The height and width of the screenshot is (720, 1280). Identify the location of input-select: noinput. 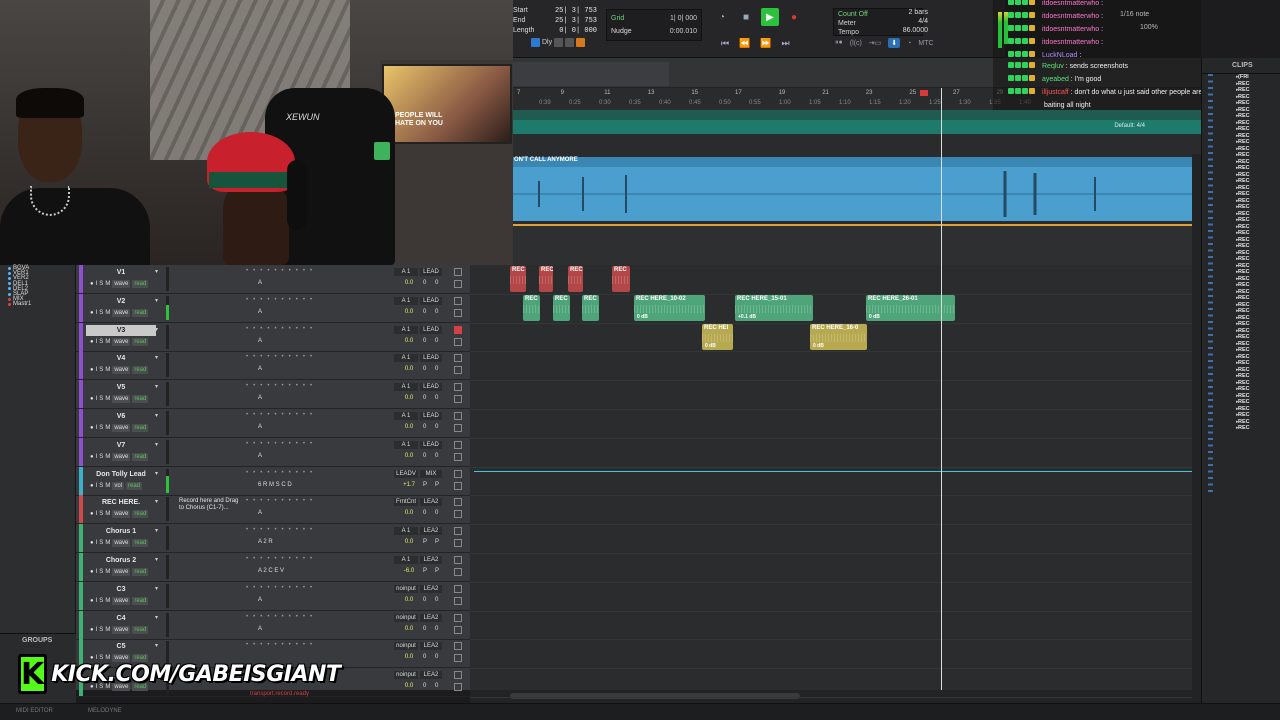
(406, 675).